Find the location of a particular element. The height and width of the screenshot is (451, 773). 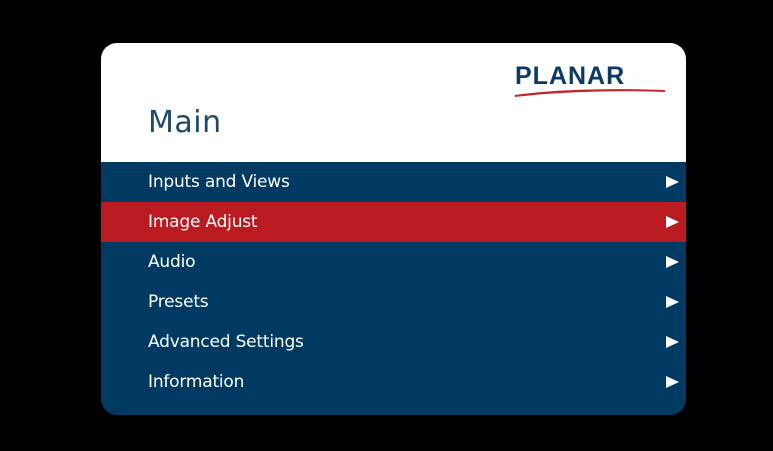

menu-item-label: Inputs and Views is located at coordinates (219, 182).